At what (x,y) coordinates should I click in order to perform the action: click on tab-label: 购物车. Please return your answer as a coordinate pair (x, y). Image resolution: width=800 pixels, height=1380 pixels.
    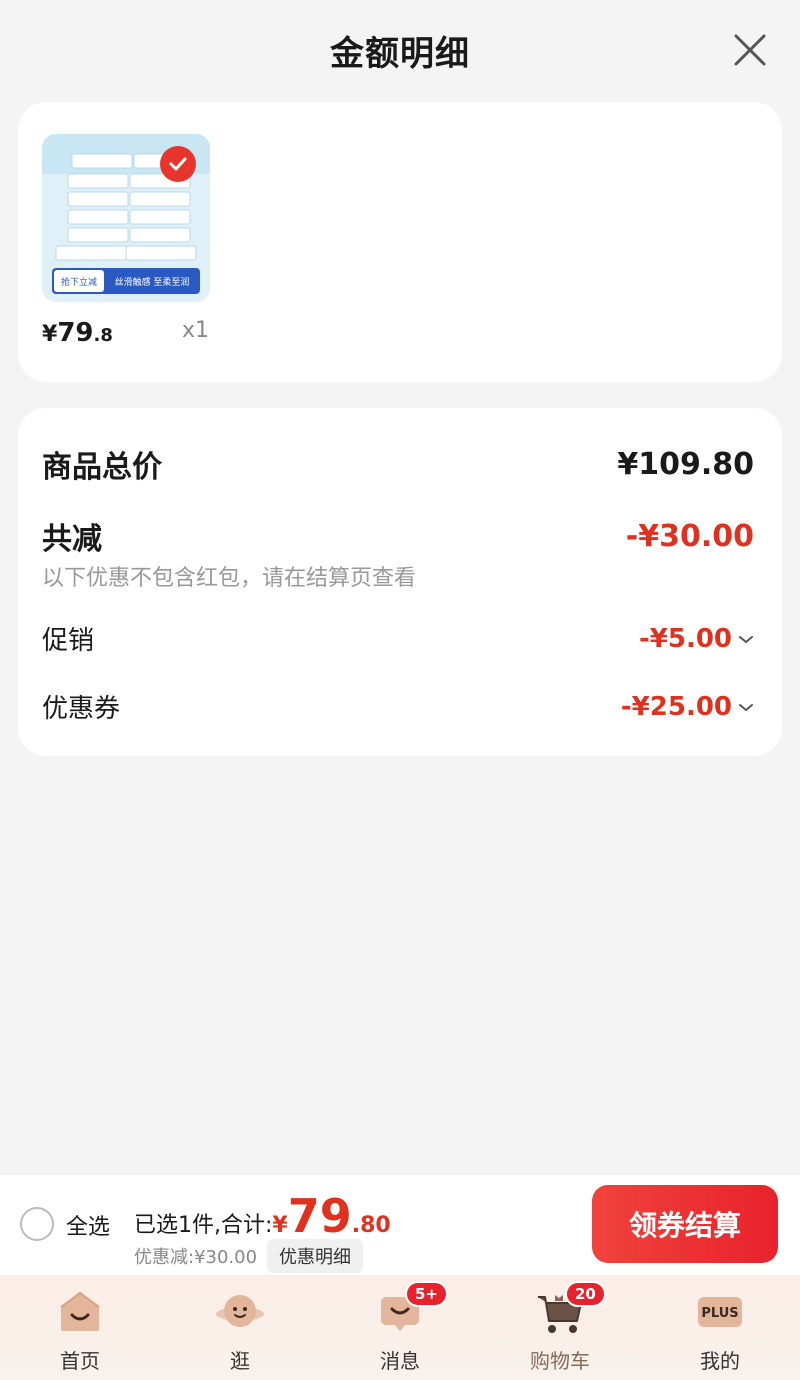
    Looking at the image, I should click on (560, 1361).